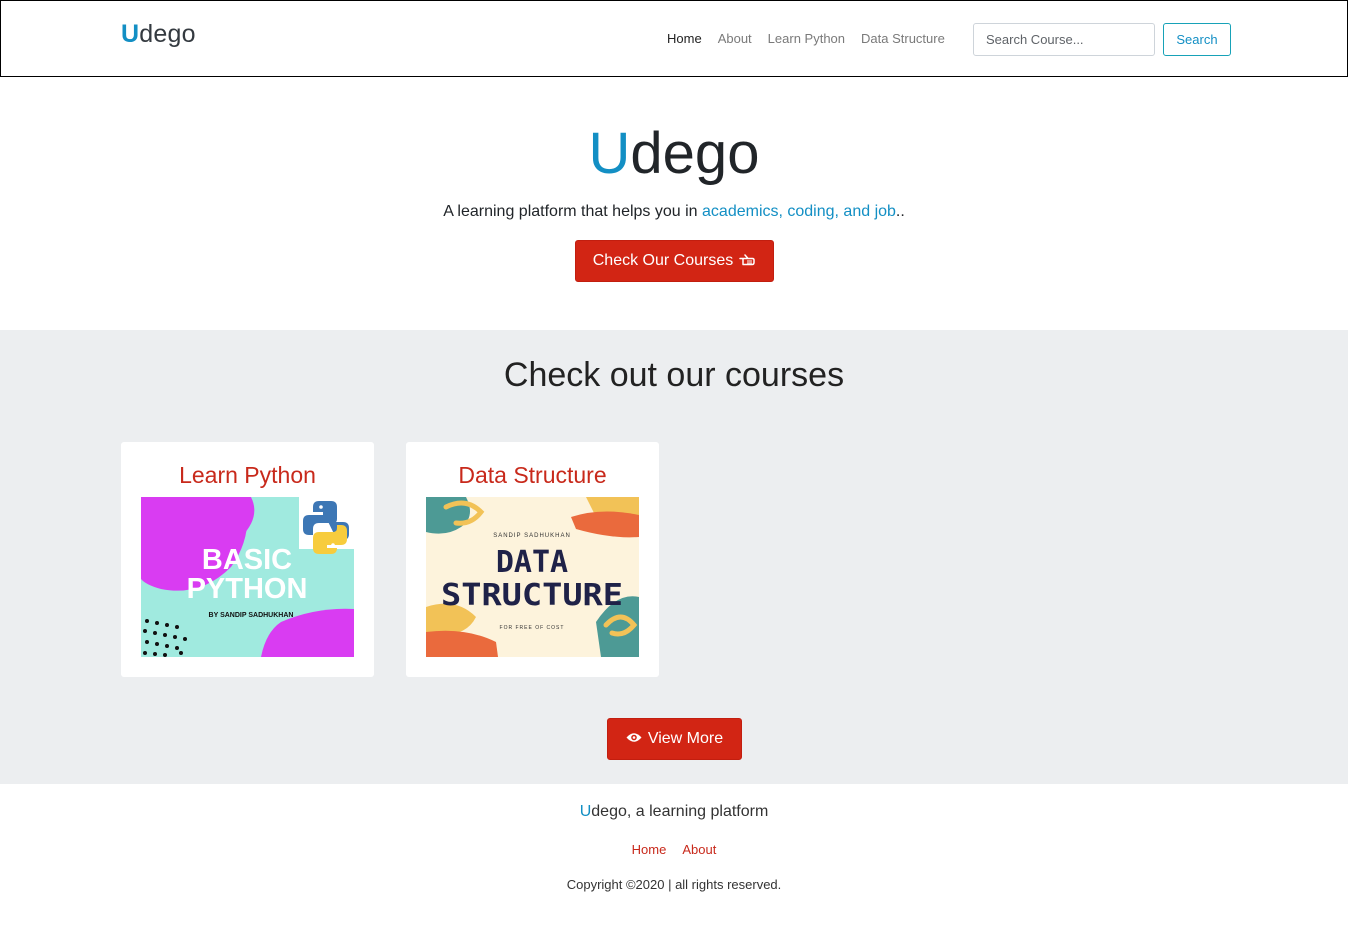 The image size is (1348, 925). I want to click on ds-thumb-line2: STRUCTURE, so click(532, 595).